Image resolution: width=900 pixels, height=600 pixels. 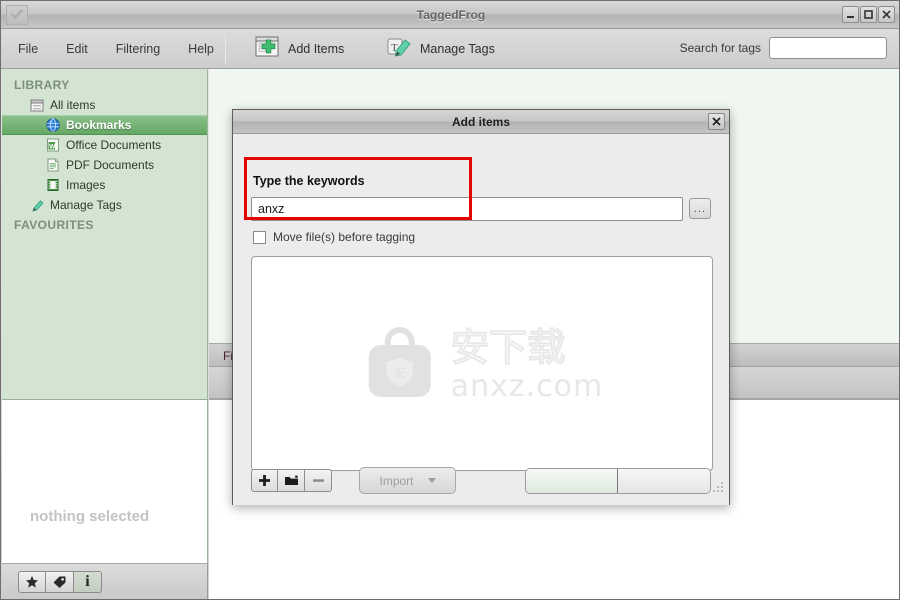 I want to click on toolbar-separator, so click(x=225, y=49).